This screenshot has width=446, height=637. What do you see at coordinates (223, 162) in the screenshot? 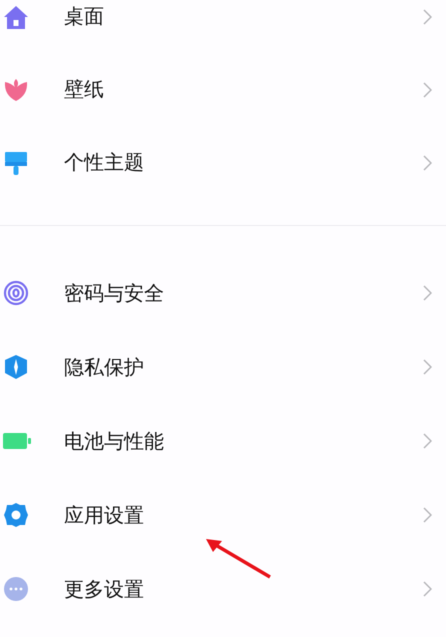
I see `settings-item: 个性主题` at bounding box center [223, 162].